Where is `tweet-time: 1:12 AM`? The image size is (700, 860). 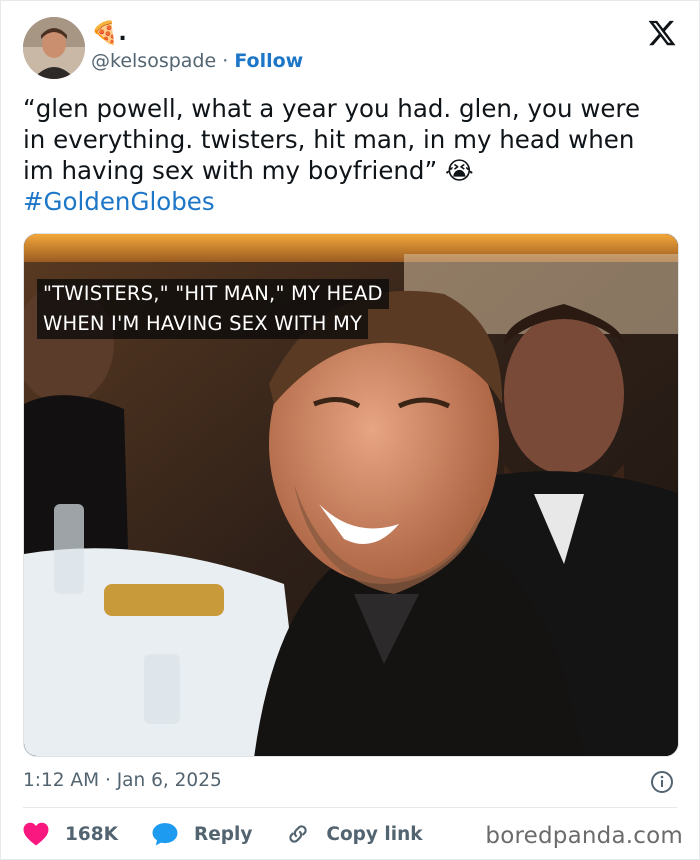 tweet-time: 1:12 AM is located at coordinates (61, 780).